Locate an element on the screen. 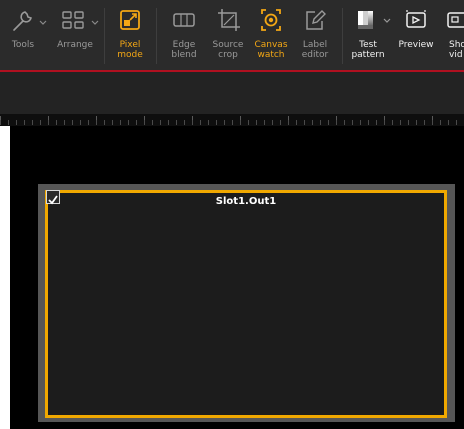 This screenshot has height=429, width=464. label-editor-label: Label editor is located at coordinates (315, 50).